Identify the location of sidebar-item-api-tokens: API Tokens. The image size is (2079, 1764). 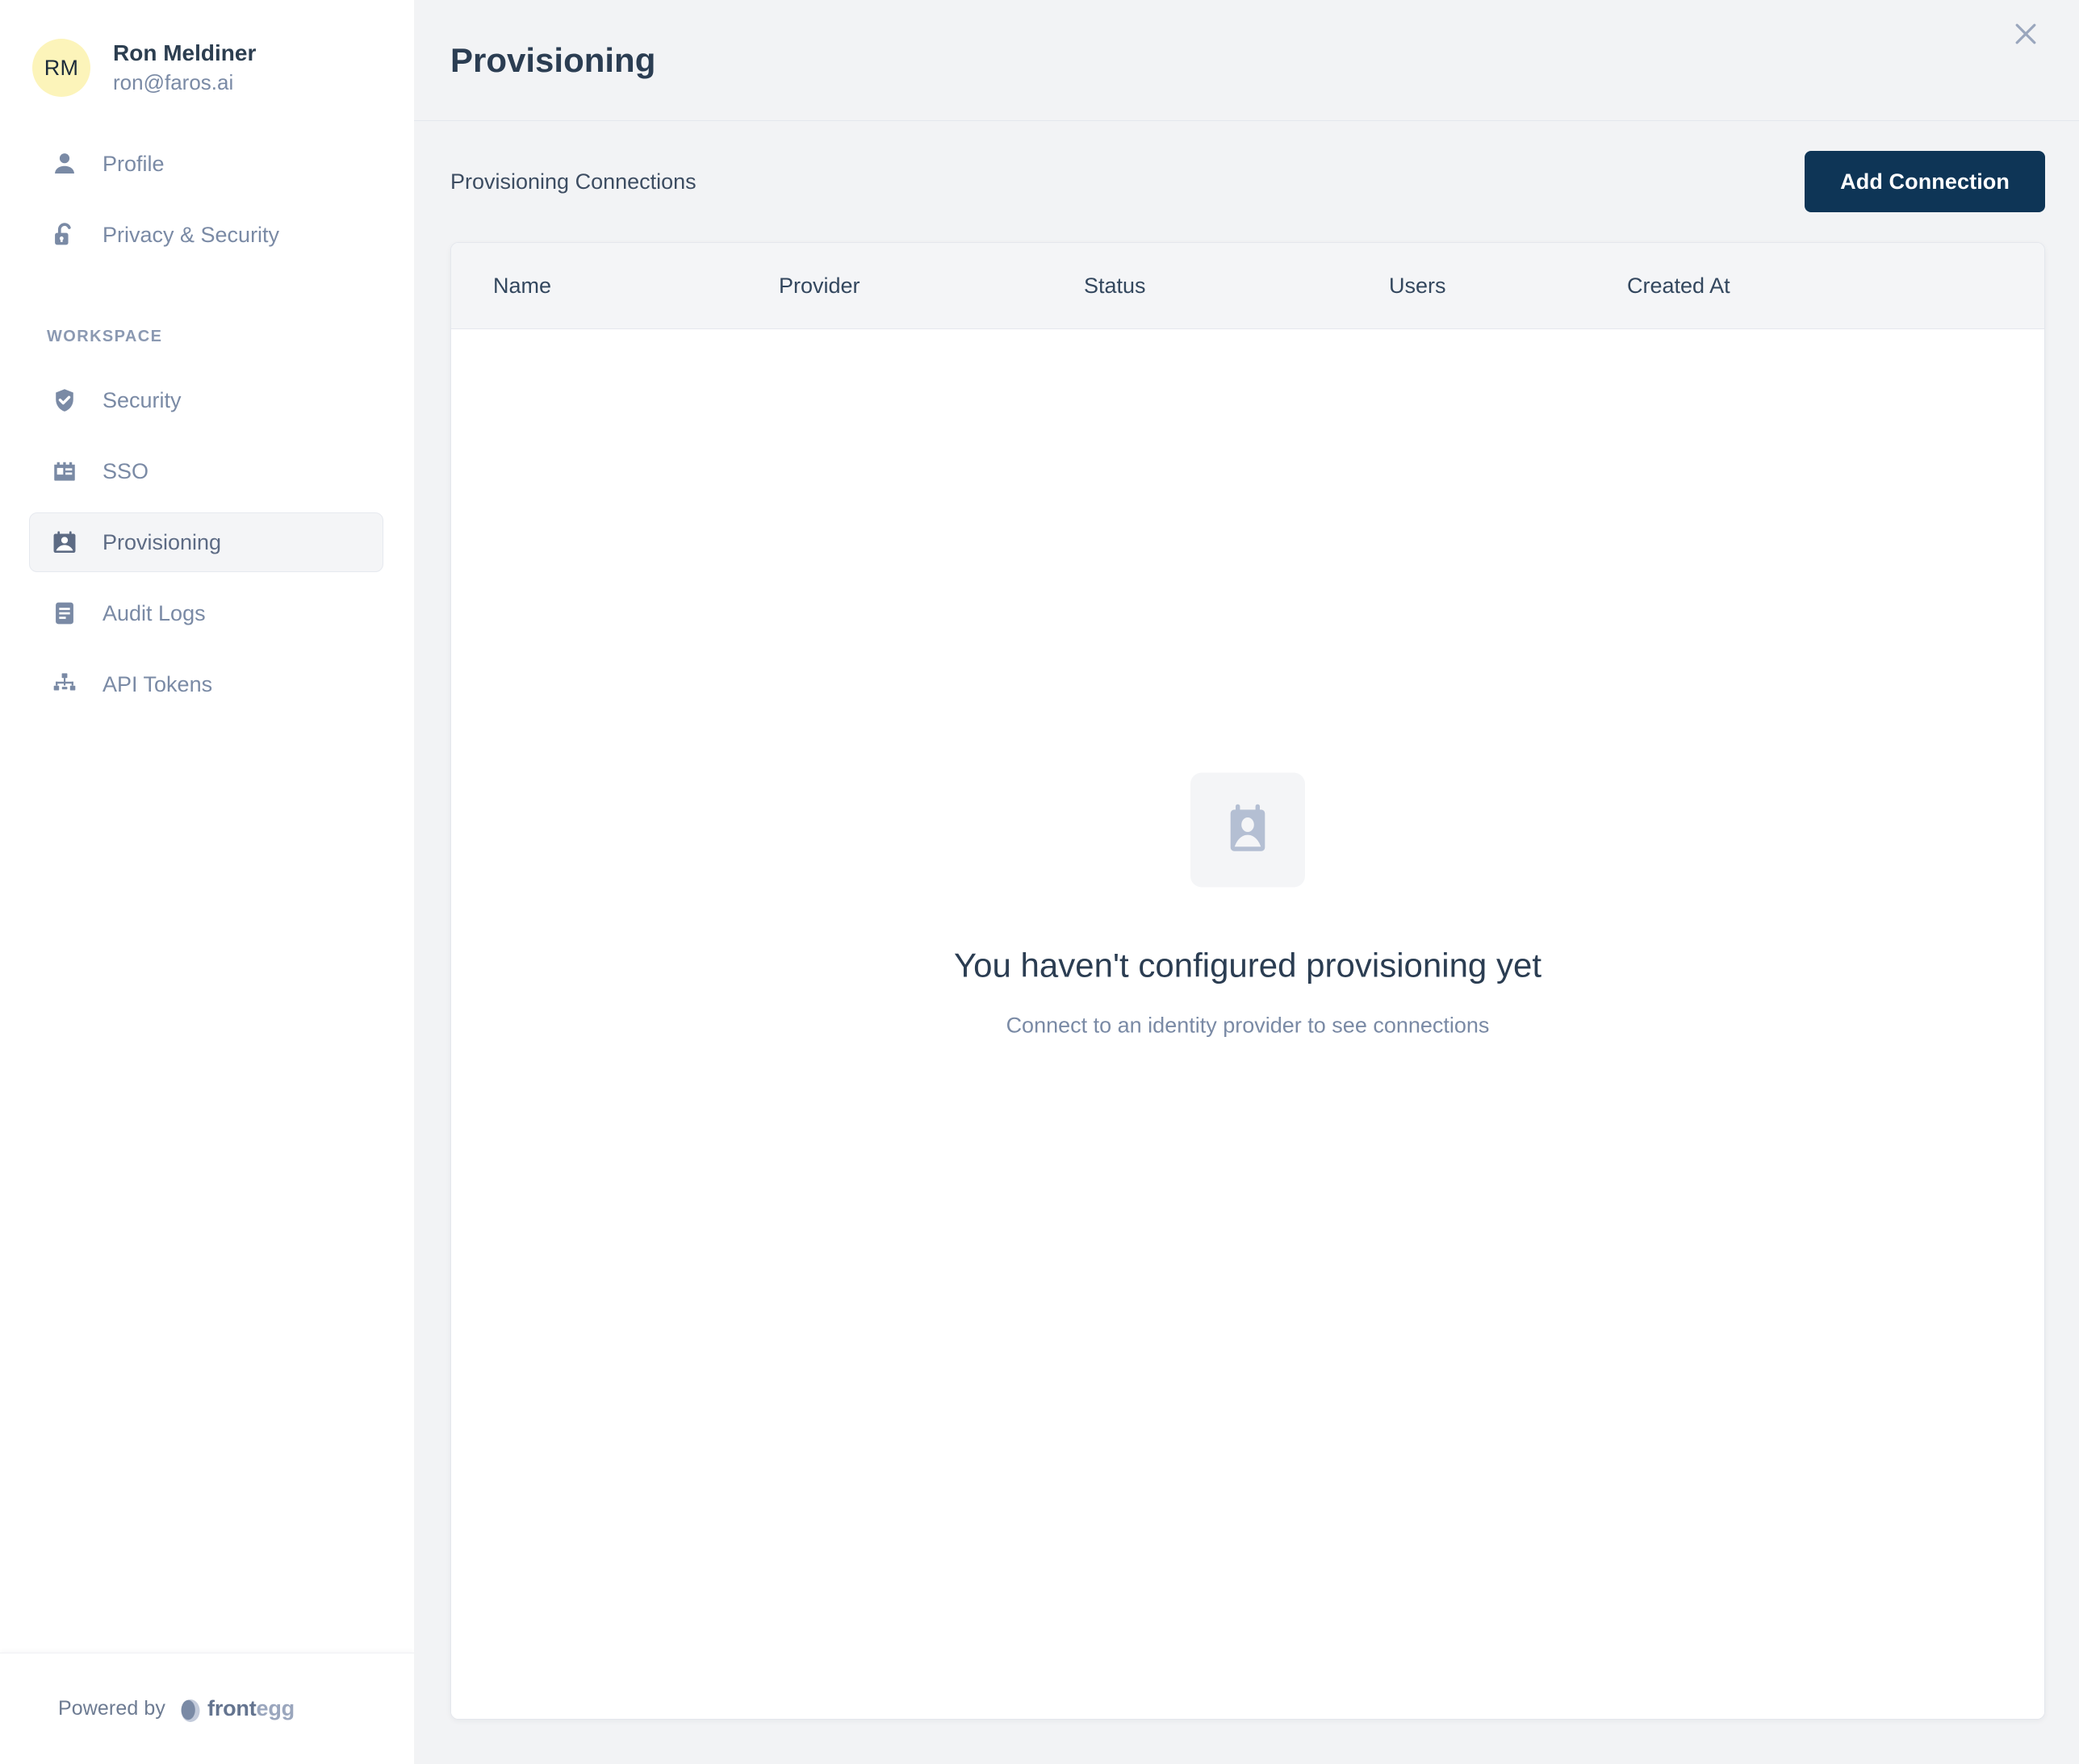
(206, 684).